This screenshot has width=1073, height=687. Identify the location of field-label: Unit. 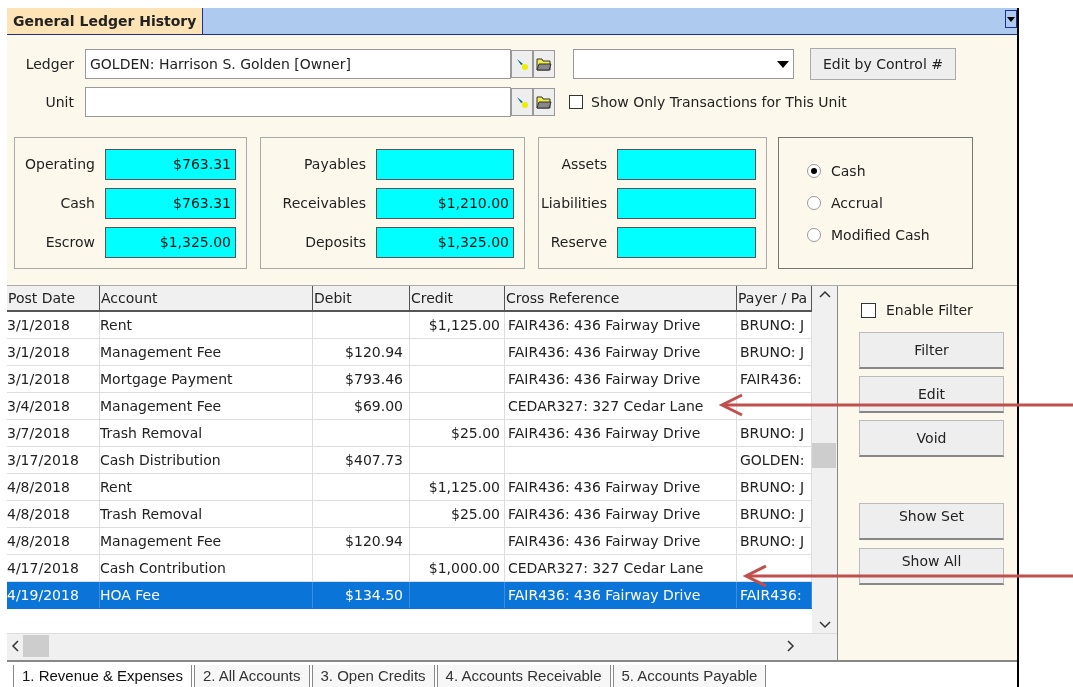
(59, 102).